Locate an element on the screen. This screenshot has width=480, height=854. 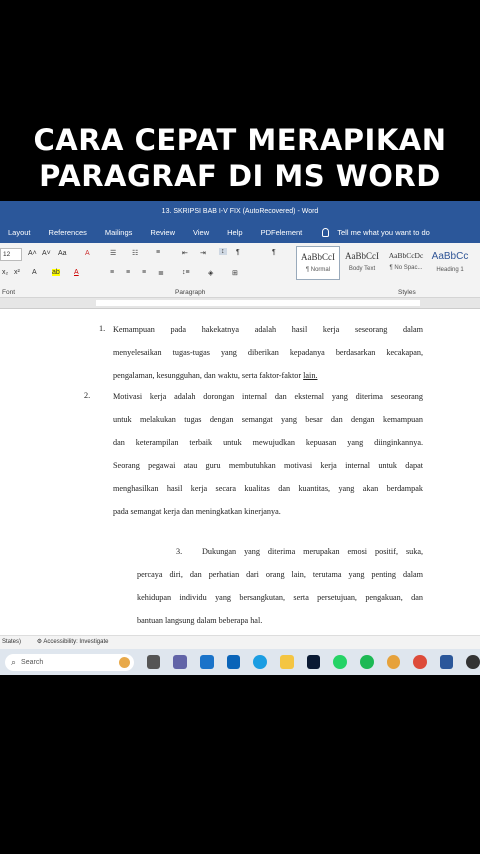
style-sample: AaBbCcDc is located at coordinates (406, 255).